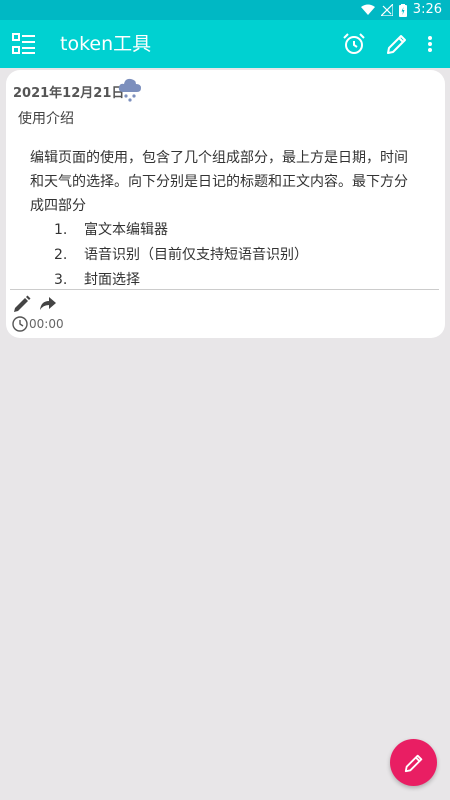 This screenshot has height=800, width=450. I want to click on alarm-clock-icon, so click(354, 43).